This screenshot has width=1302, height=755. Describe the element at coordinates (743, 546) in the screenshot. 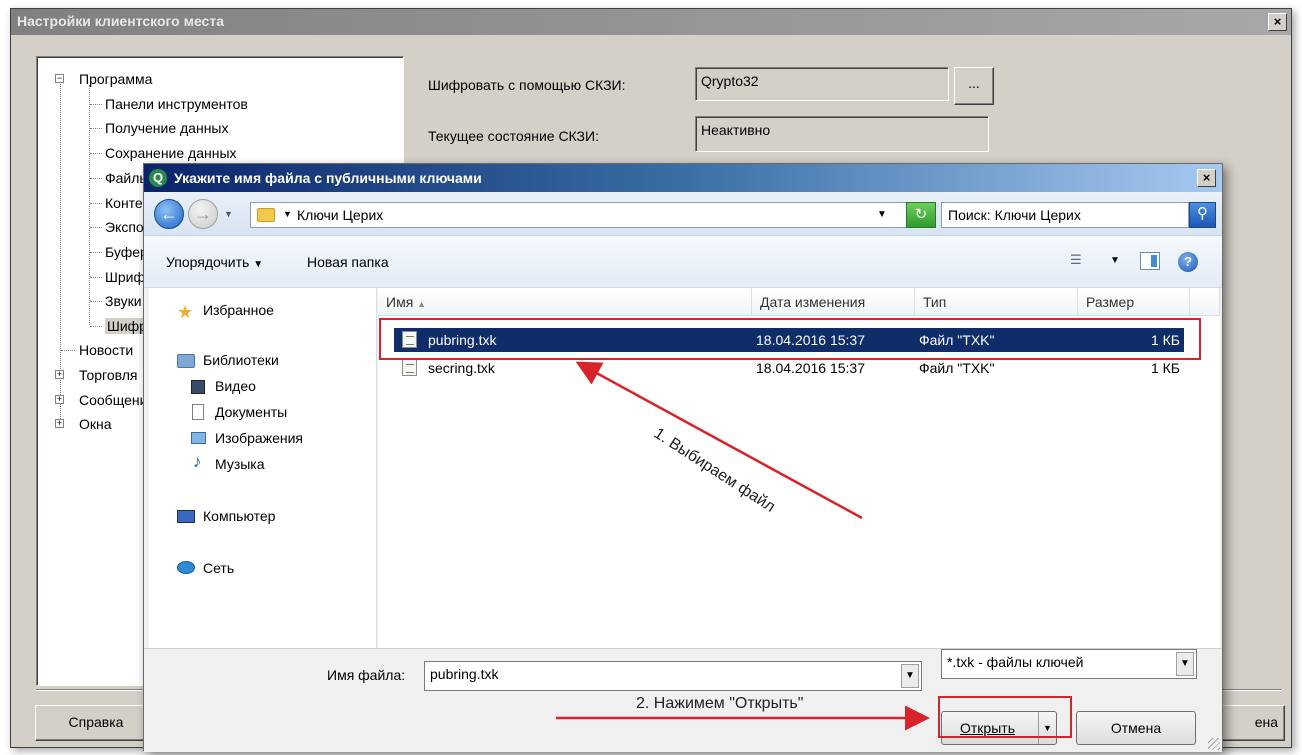

I see `annotation-arrows` at that location.